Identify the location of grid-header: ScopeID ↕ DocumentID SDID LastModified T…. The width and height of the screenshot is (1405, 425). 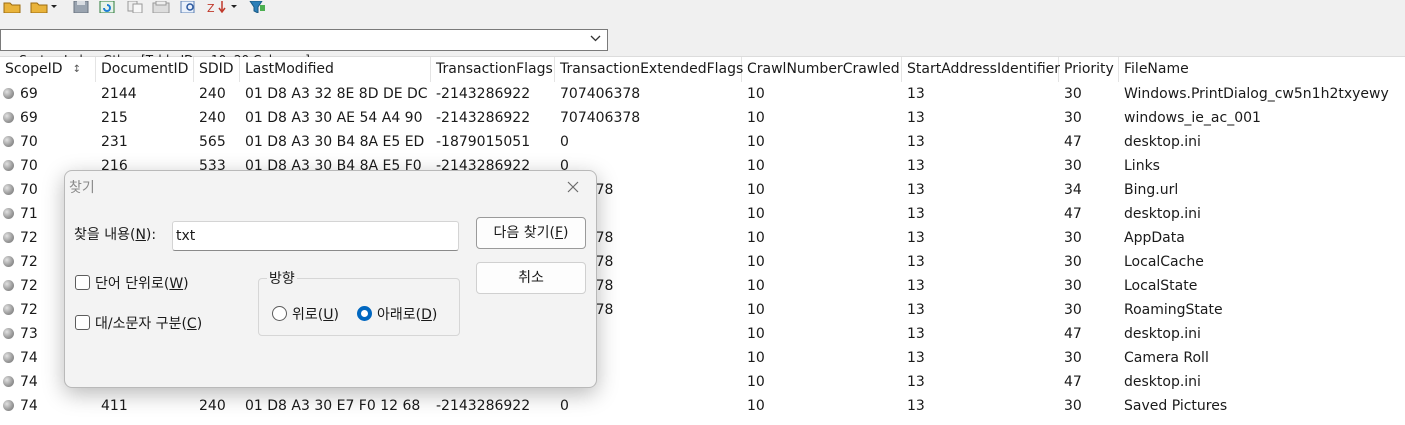
(702, 69).